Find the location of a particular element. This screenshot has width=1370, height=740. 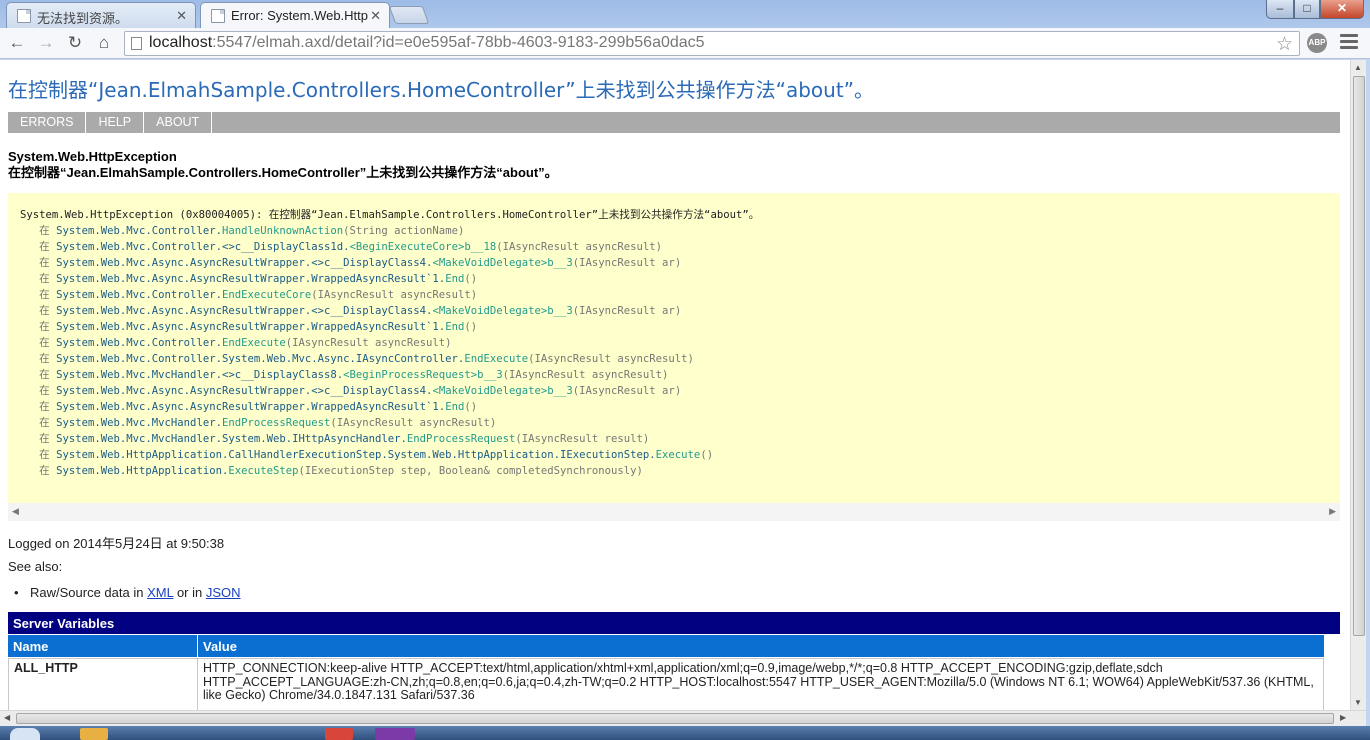

bookmark-star-icon: ☆ is located at coordinates (1284, 44).